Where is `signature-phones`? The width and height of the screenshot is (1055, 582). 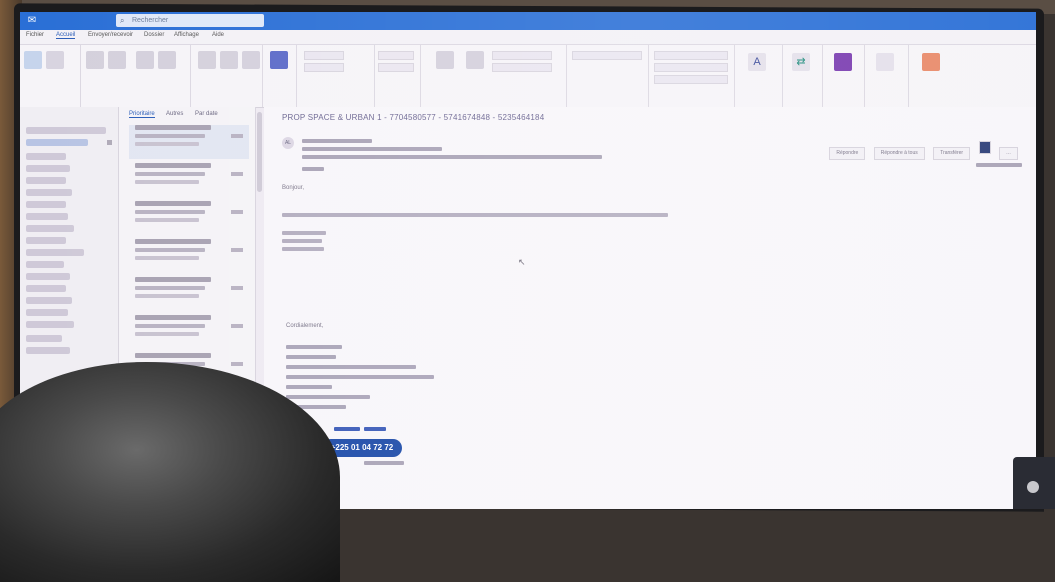 signature-phones is located at coordinates (360, 377).